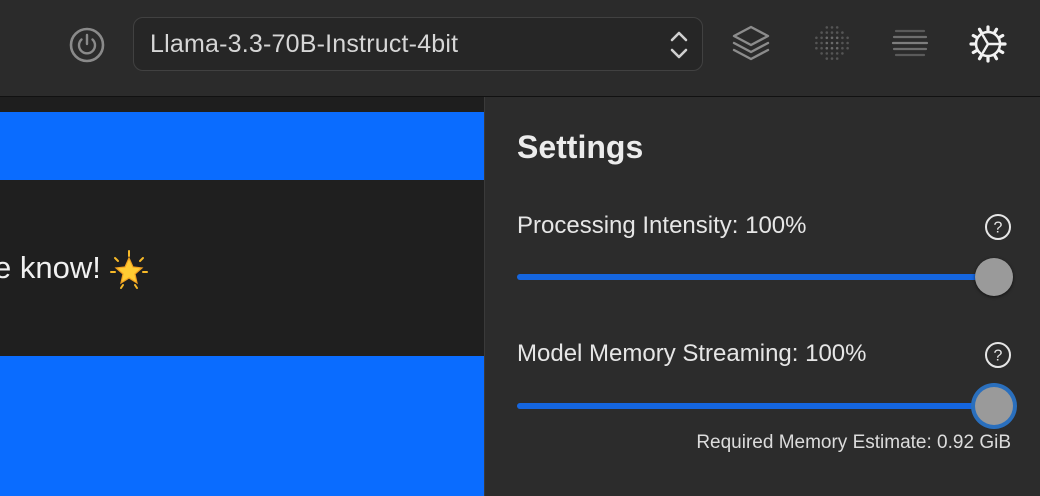 The width and height of the screenshot is (1040, 496). Describe the element at coordinates (988, 44) in the screenshot. I see `gear-icon` at that location.